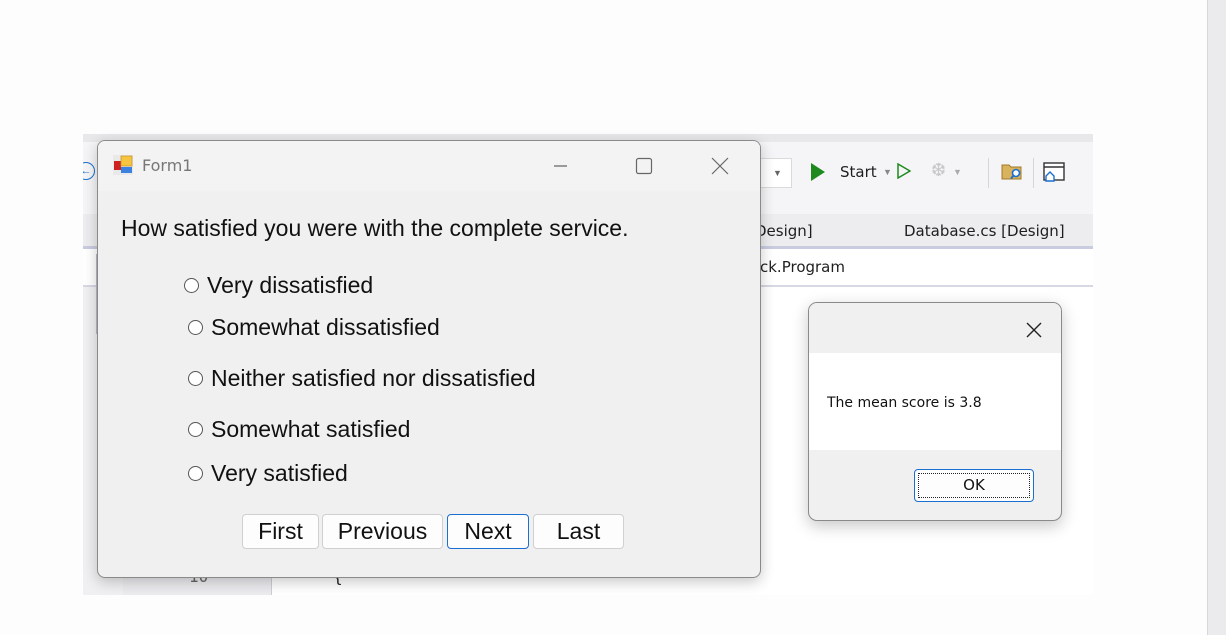 This screenshot has height=635, width=1226. I want to click on ok-button-label: OK, so click(974, 485).